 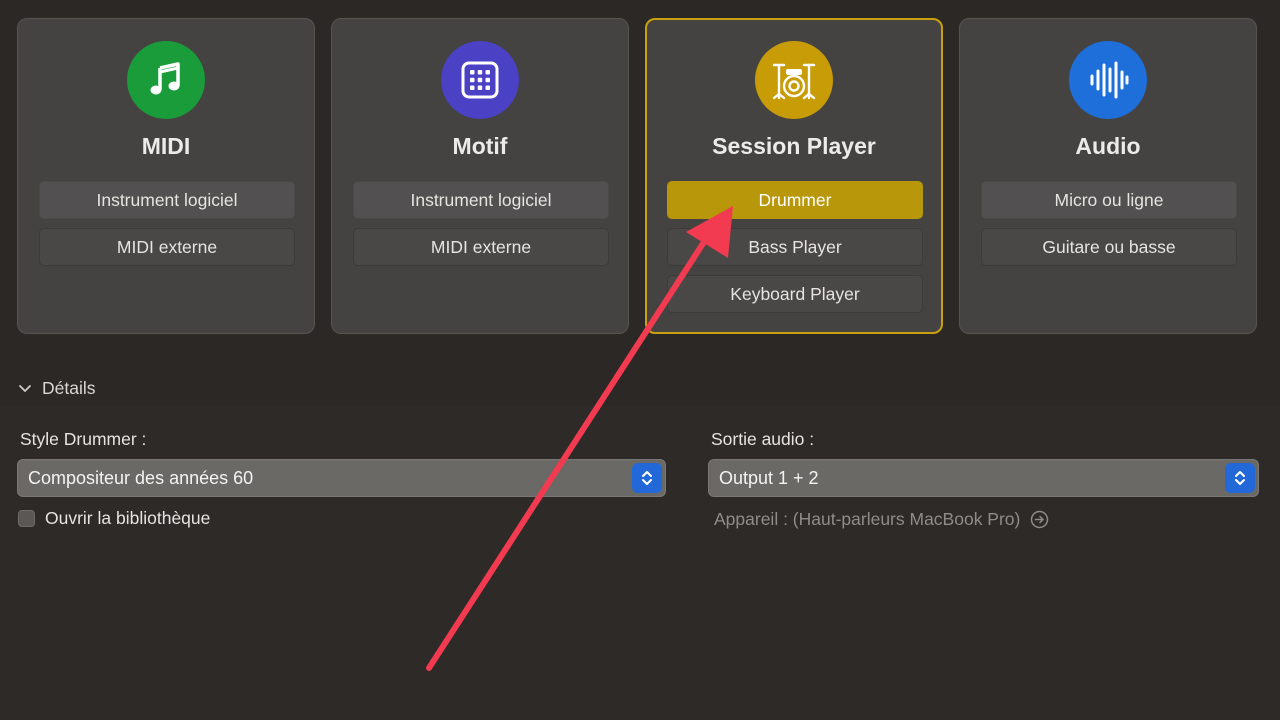 I want to click on audio-output-select: Output 1 + 2, so click(x=983, y=478).